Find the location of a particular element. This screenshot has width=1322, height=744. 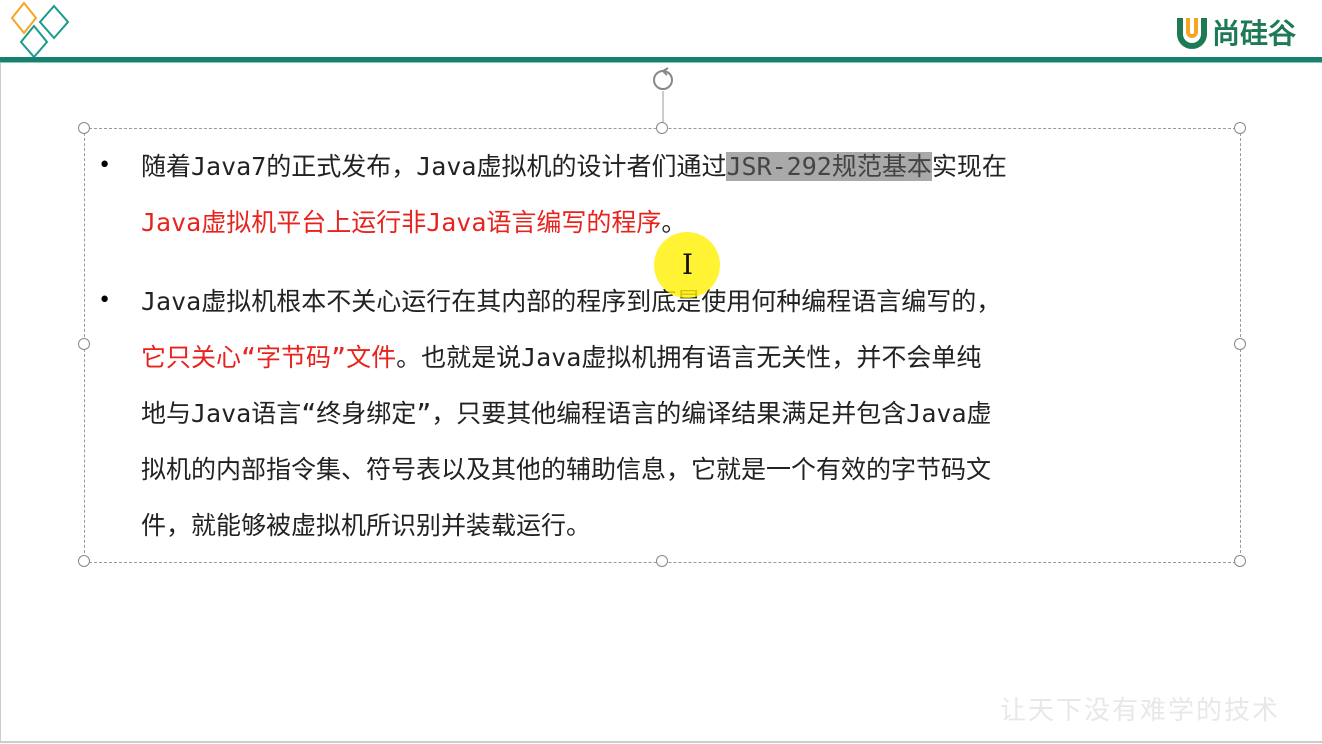

resize-handle-nw is located at coordinates (84, 128).